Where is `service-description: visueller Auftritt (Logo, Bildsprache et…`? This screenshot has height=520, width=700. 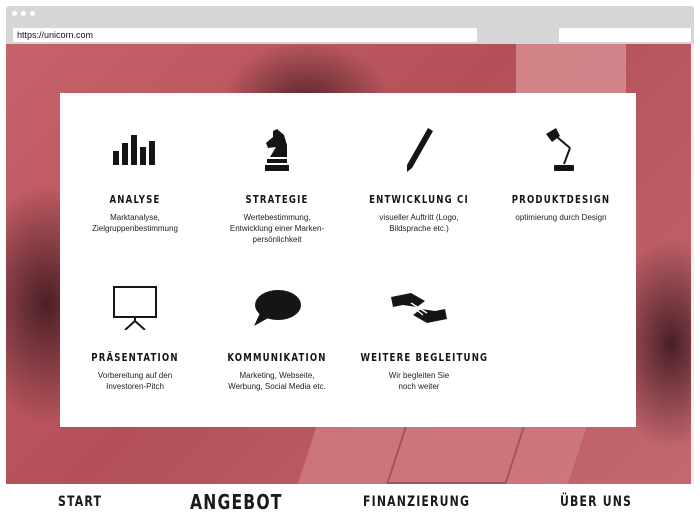 service-description: visueller Auftritt (Logo, Bildsprache et… is located at coordinates (419, 223).